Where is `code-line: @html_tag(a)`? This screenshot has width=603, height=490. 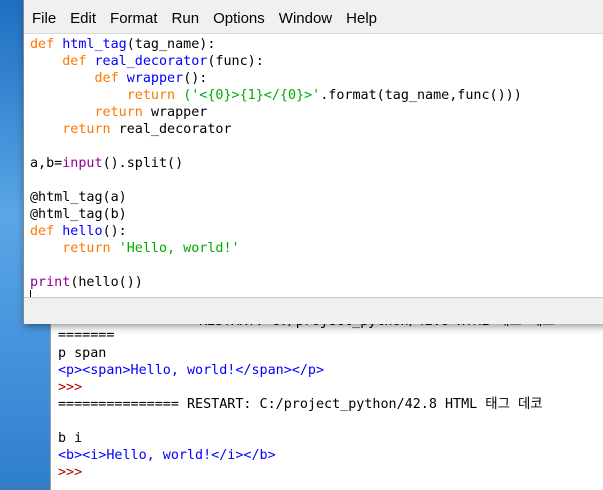
code-line: @html_tag(a) is located at coordinates (78, 197).